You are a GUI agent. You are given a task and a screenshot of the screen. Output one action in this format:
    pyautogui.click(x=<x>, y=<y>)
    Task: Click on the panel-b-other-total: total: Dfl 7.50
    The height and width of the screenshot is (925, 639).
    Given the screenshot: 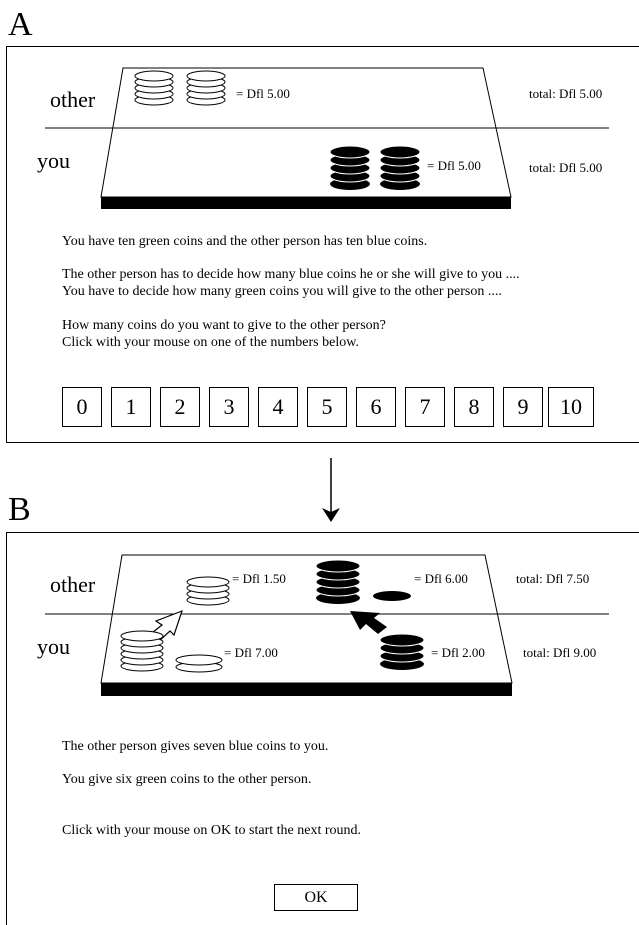 What is the action you would take?
    pyautogui.click(x=553, y=578)
    